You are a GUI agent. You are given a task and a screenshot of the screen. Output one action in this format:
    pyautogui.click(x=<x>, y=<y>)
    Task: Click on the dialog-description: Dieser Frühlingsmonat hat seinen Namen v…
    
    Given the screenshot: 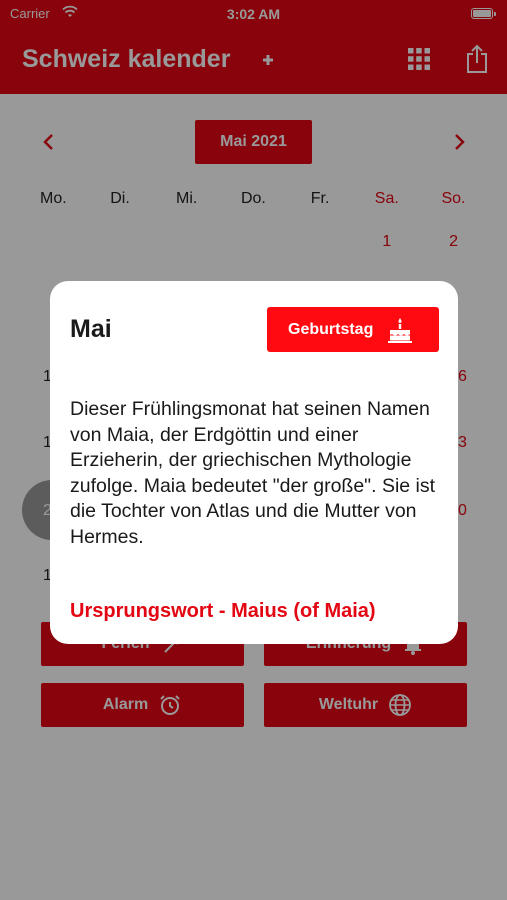 What is the action you would take?
    pyautogui.click(x=253, y=473)
    